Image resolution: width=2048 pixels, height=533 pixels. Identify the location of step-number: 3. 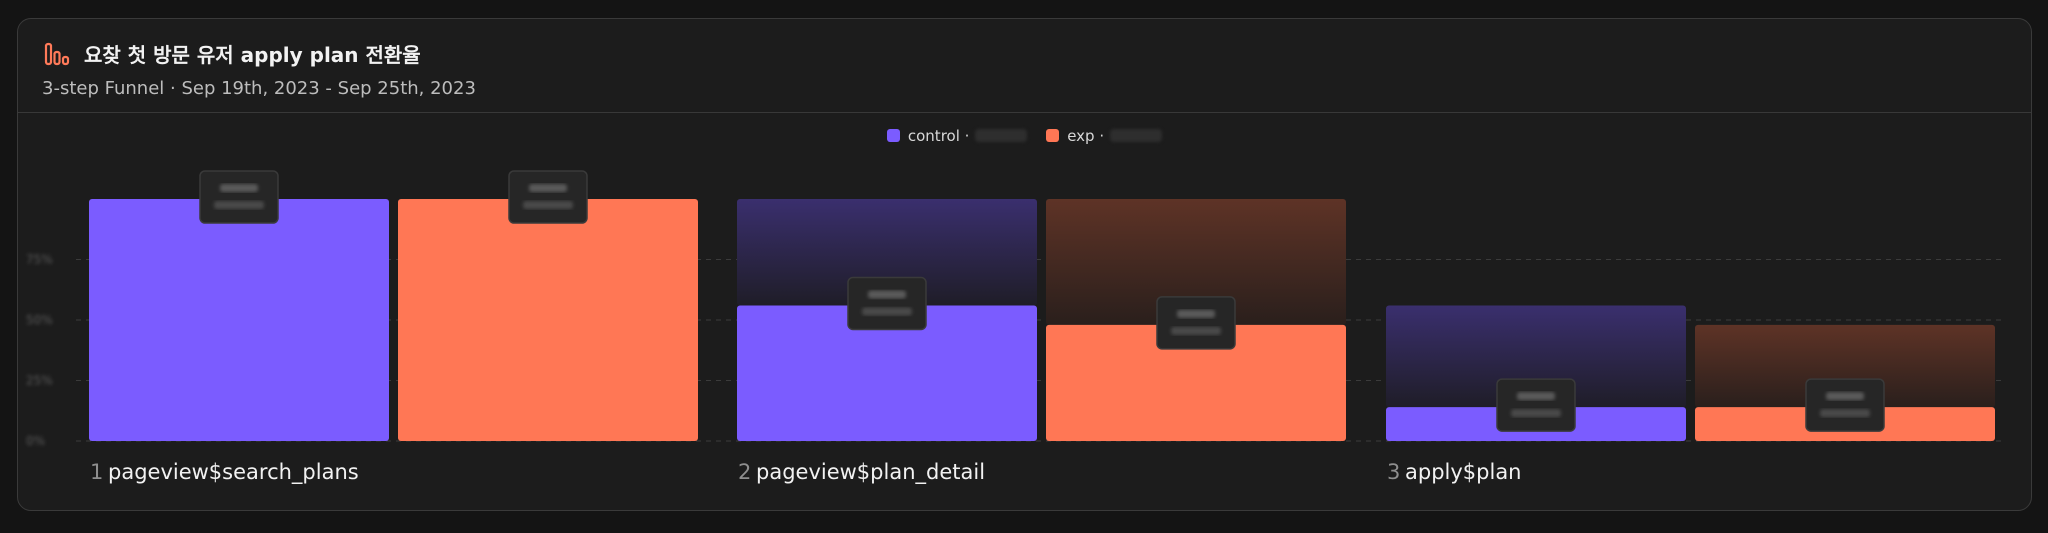
(1393, 472).